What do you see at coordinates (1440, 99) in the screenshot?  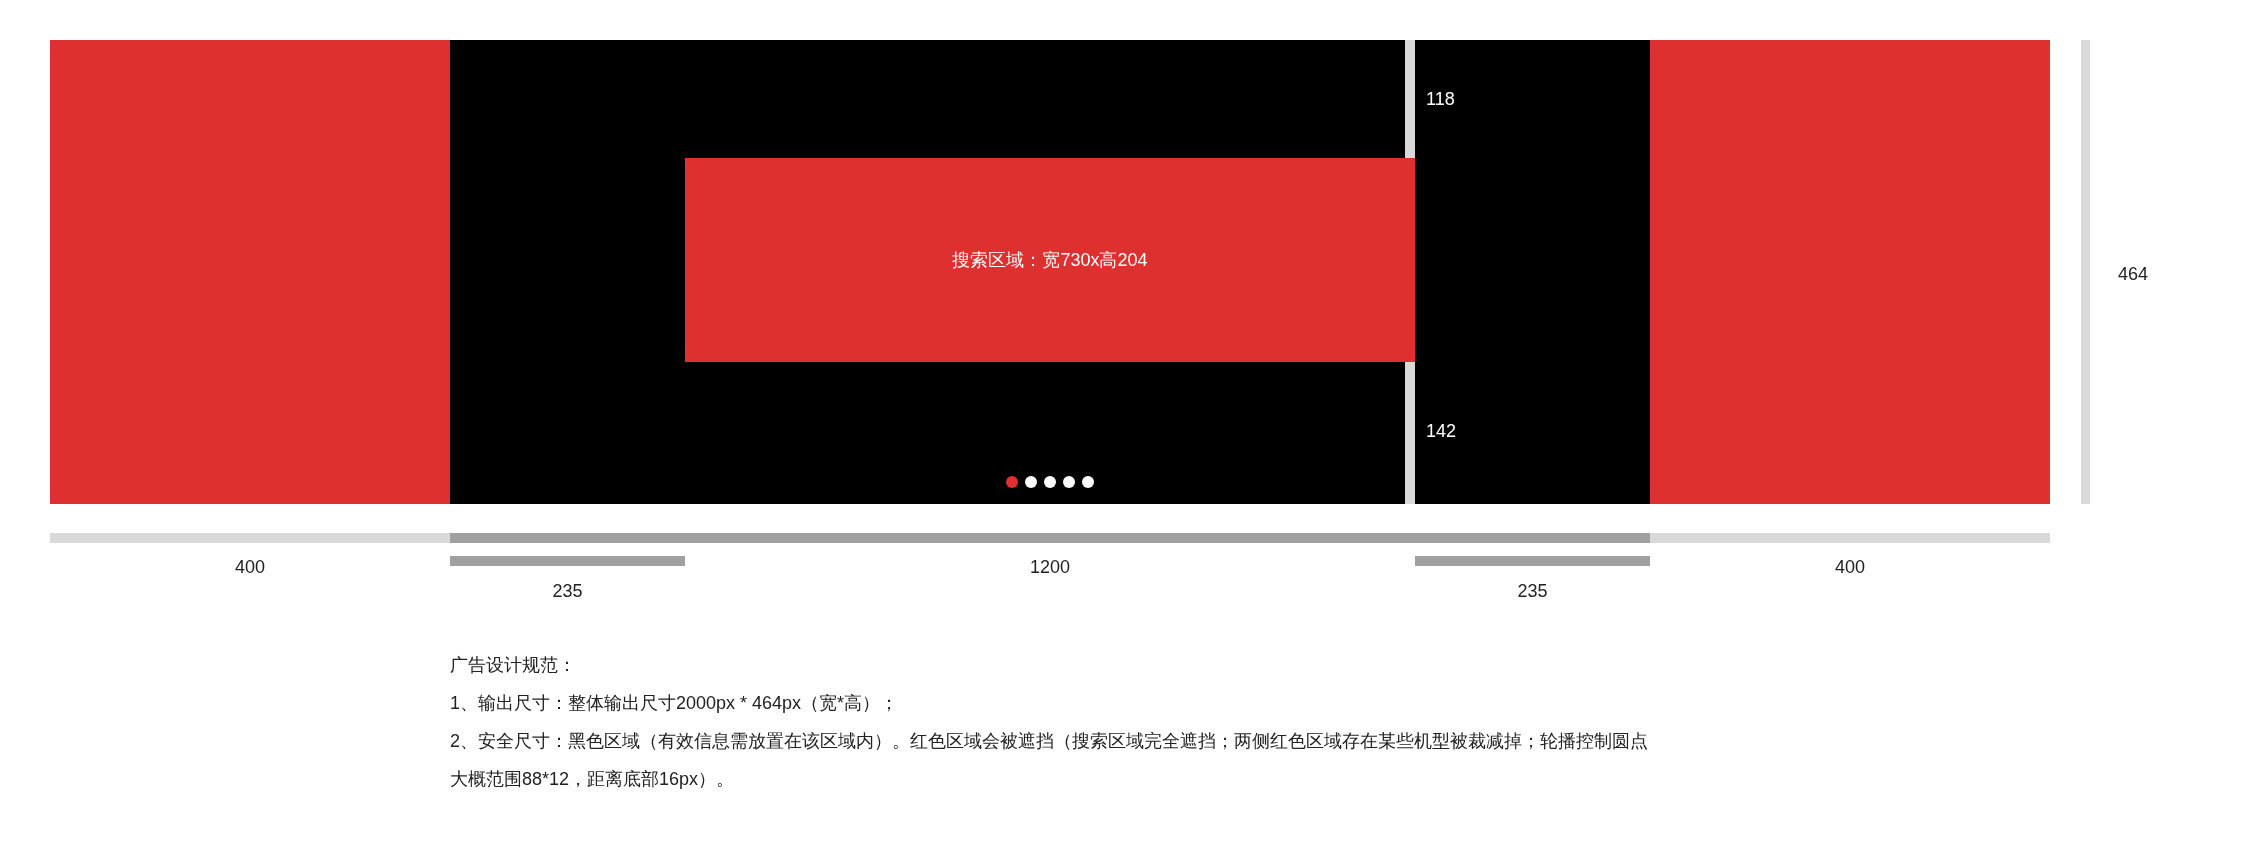 I see `top-gap-label: 118` at bounding box center [1440, 99].